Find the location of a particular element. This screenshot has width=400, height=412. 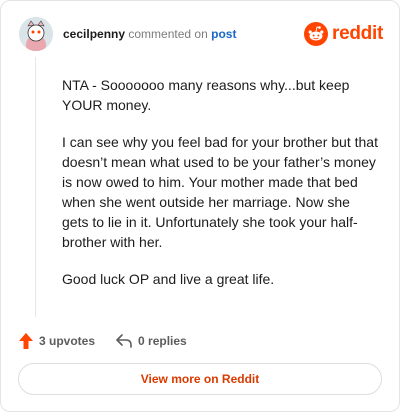

reply-count: 0 replies is located at coordinates (162, 341).